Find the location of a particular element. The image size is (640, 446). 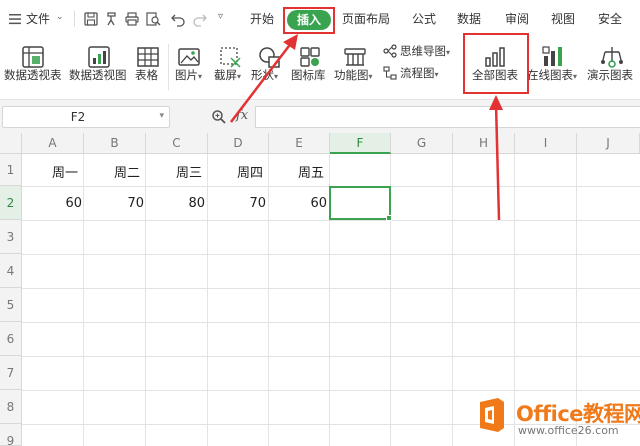

watermark-url: www.office26.com is located at coordinates (568, 430).